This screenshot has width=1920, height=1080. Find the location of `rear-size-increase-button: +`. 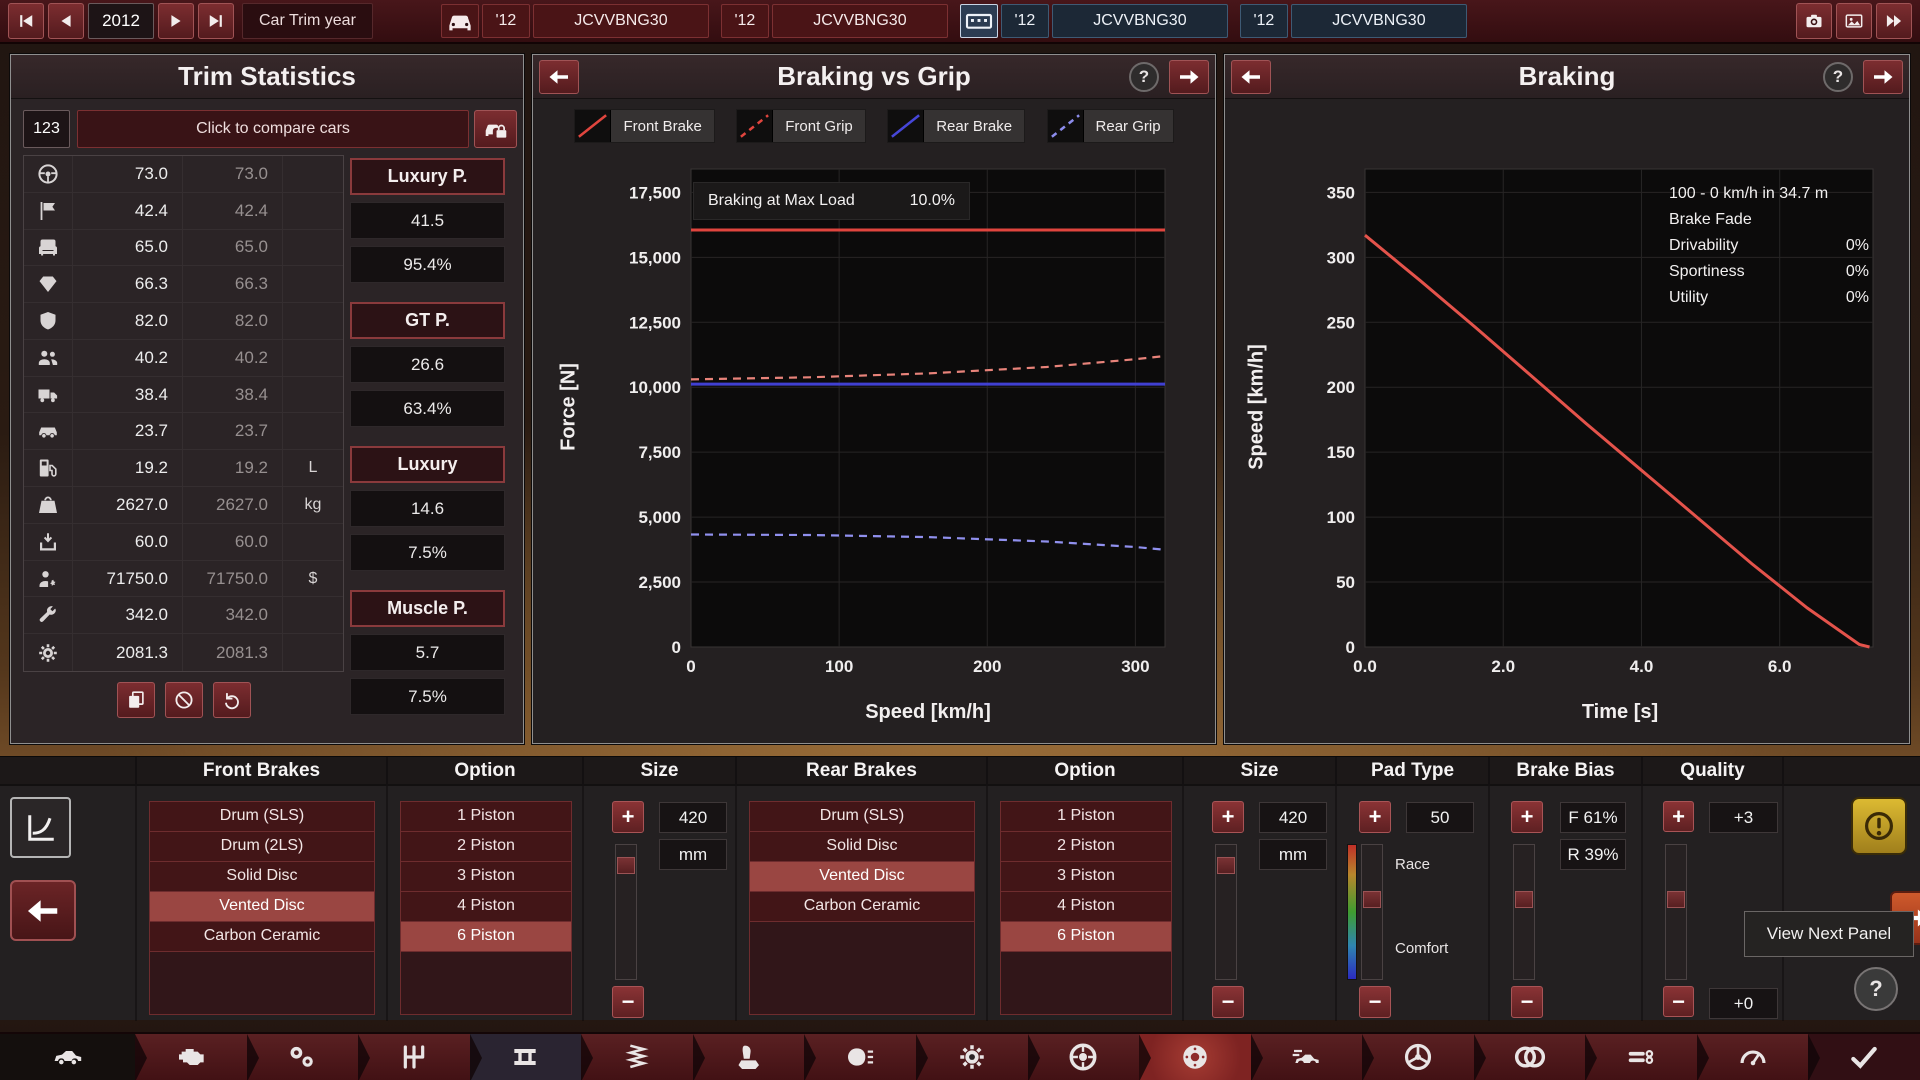

rear-size-increase-button: + is located at coordinates (1228, 817).